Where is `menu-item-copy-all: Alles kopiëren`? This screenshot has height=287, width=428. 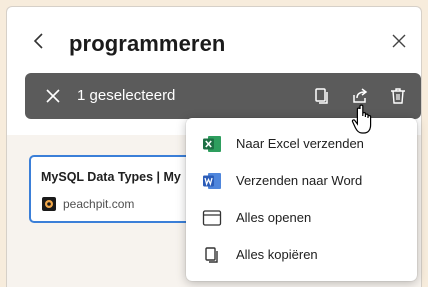 menu-item-copy-all: Alles kopiëren is located at coordinates (301, 255).